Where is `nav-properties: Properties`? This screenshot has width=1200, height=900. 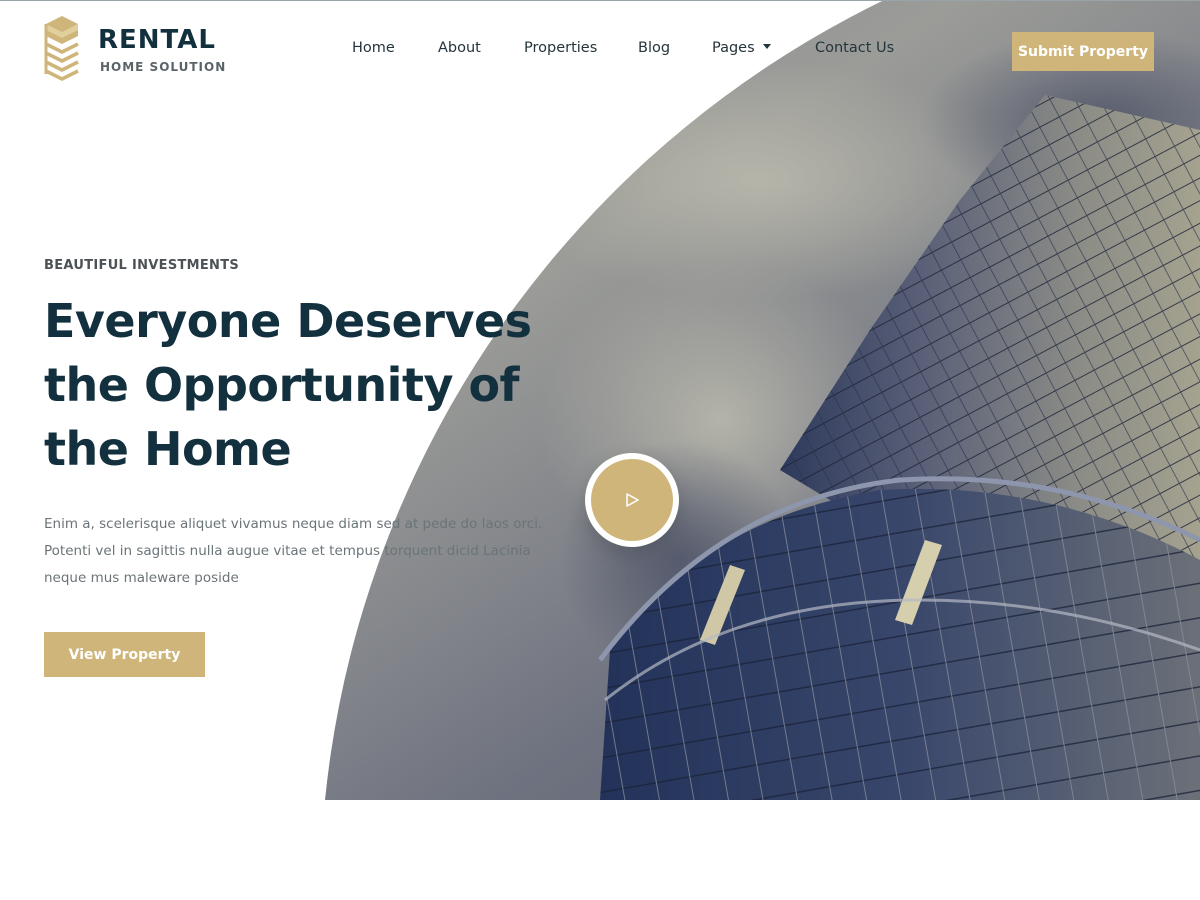 nav-properties: Properties is located at coordinates (560, 48).